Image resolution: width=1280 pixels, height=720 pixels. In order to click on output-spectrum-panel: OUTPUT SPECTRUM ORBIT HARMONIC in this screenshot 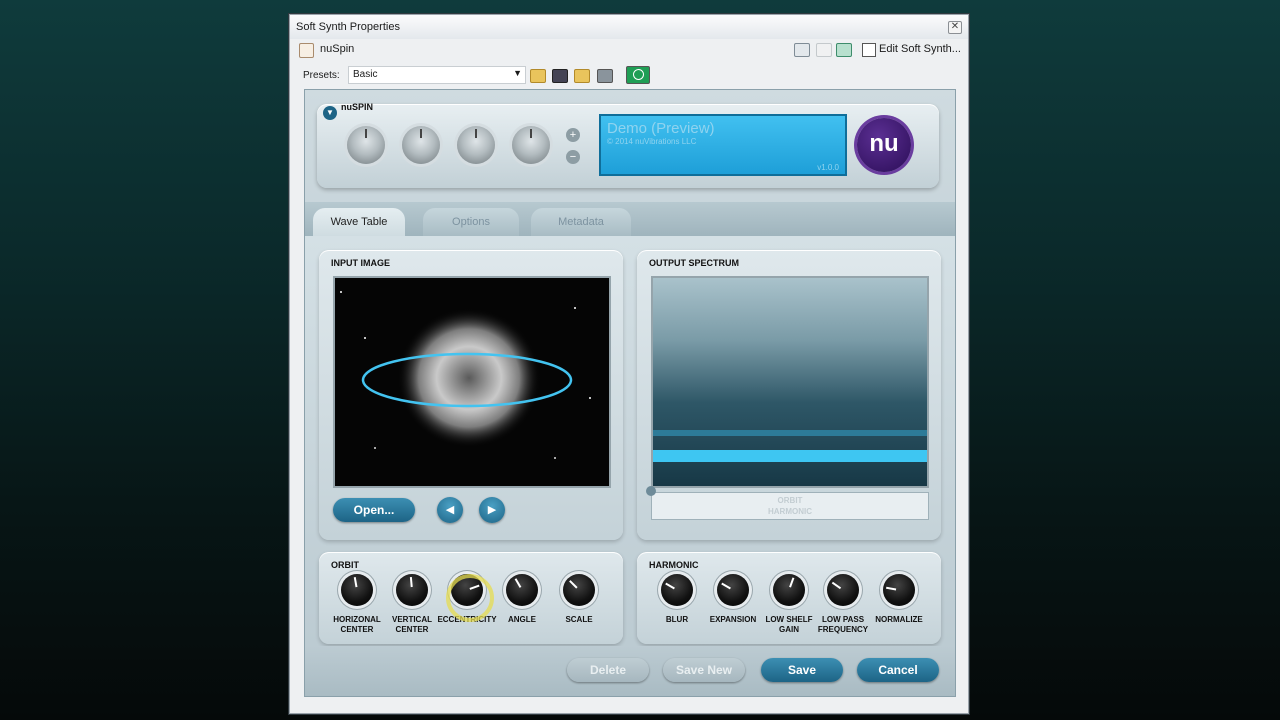, I will do `click(789, 395)`.